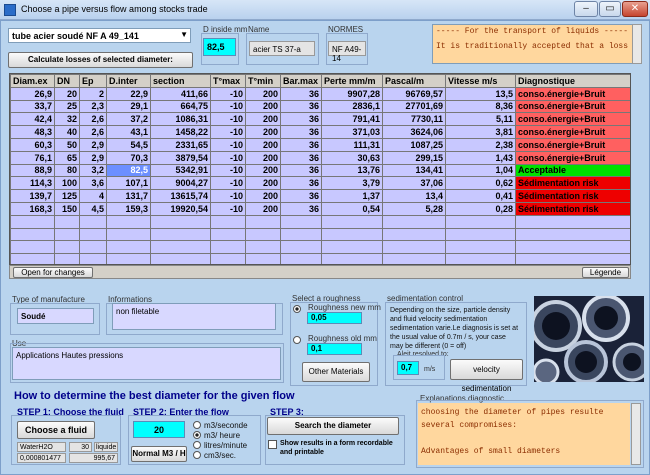 The width and height of the screenshot is (650, 475). I want to click on open-for-changes-button: Open for changes, so click(53, 272).